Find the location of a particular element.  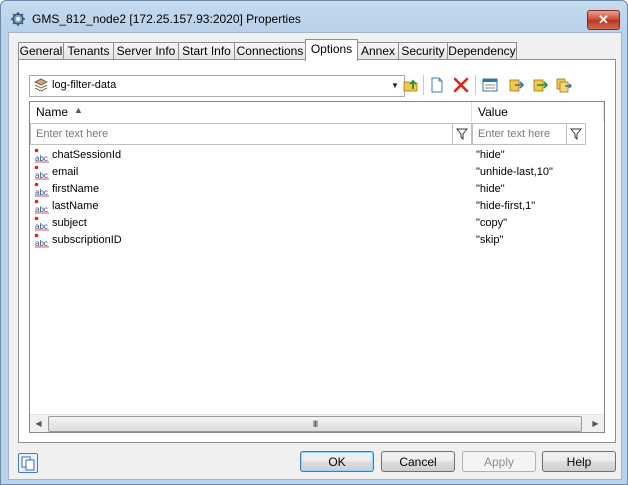

export-icon is located at coordinates (516, 85).